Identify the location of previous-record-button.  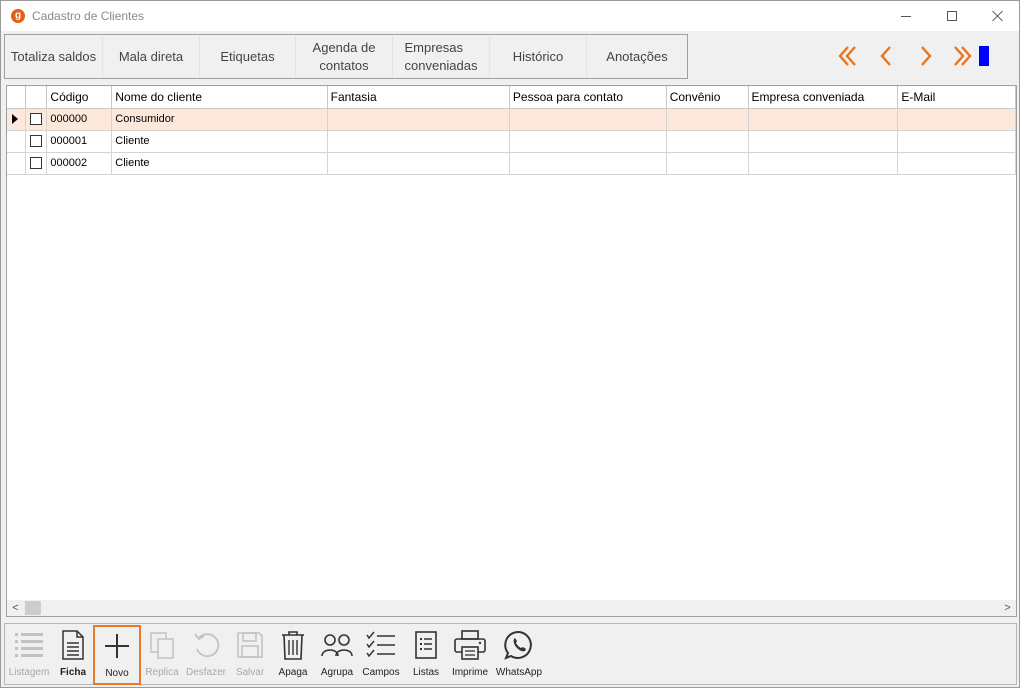
(886, 56).